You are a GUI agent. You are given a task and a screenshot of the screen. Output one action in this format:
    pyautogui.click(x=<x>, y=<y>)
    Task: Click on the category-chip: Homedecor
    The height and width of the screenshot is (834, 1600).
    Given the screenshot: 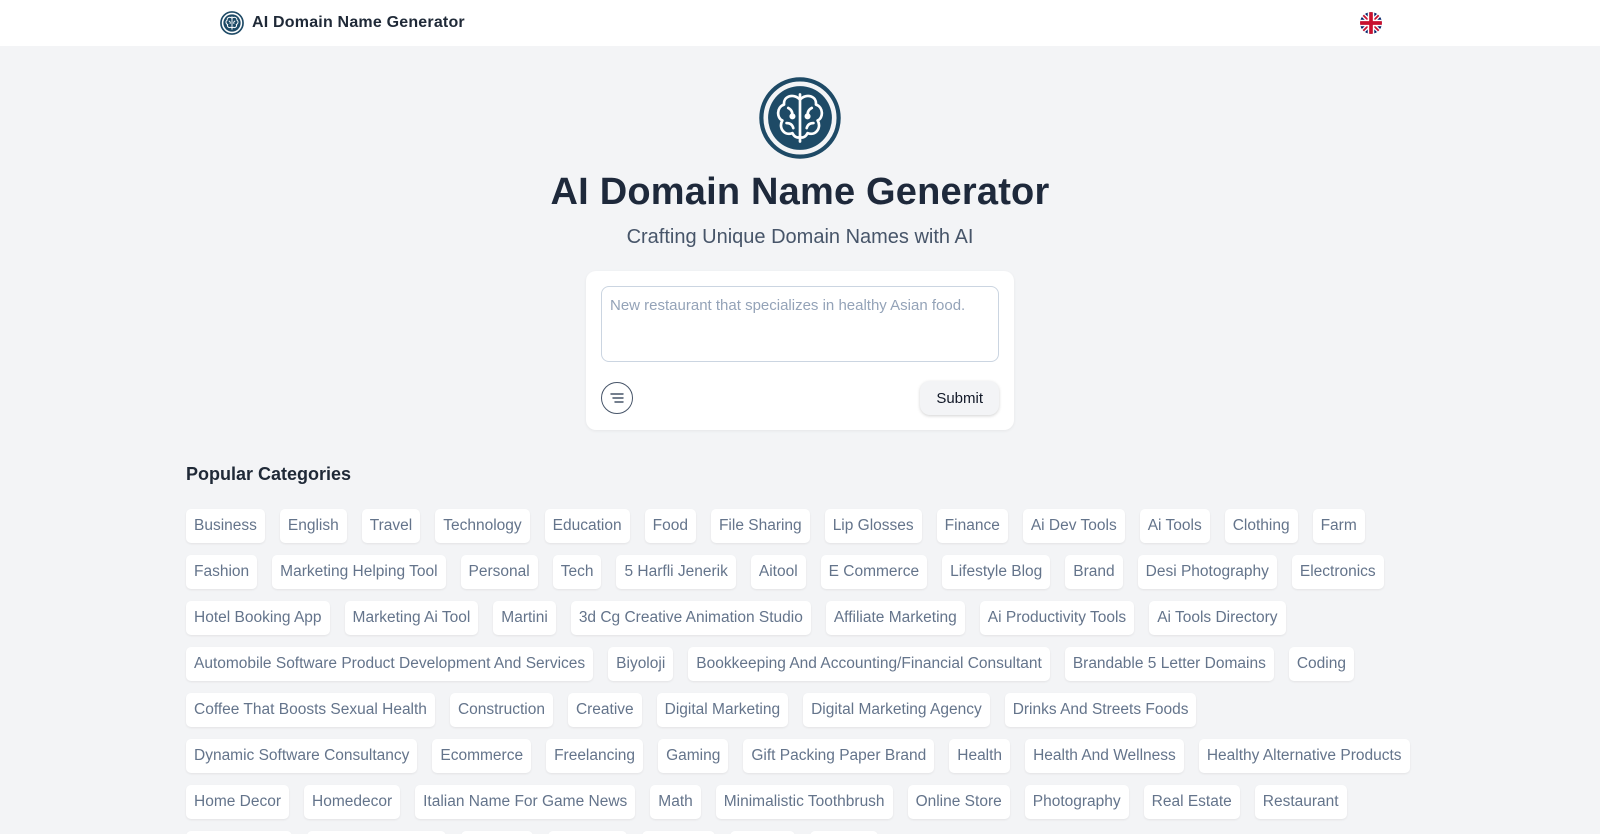 What is the action you would take?
    pyautogui.click(x=352, y=802)
    